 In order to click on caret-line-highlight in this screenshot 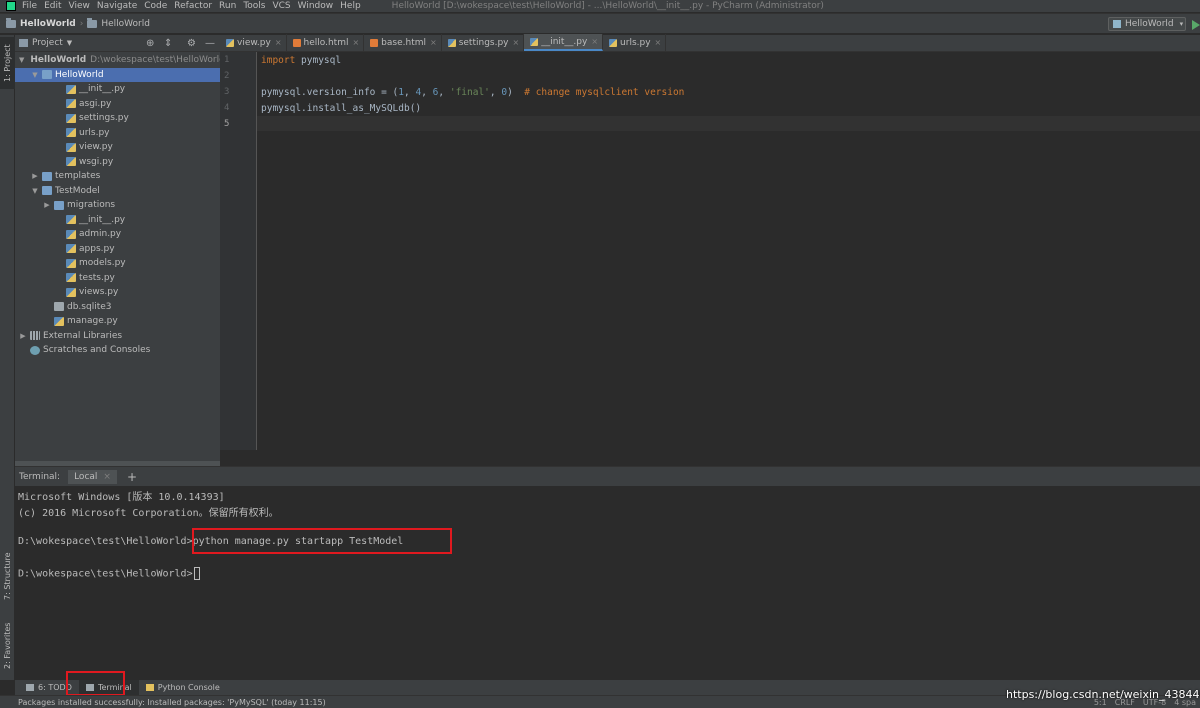, I will do `click(728, 123)`.